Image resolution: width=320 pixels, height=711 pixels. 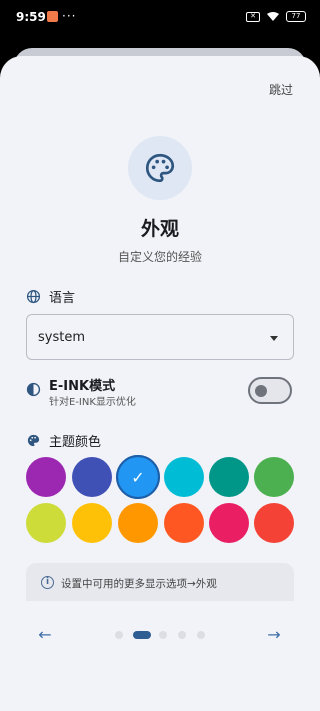 I want to click on theme-color-swatch: ✓, so click(x=138, y=477).